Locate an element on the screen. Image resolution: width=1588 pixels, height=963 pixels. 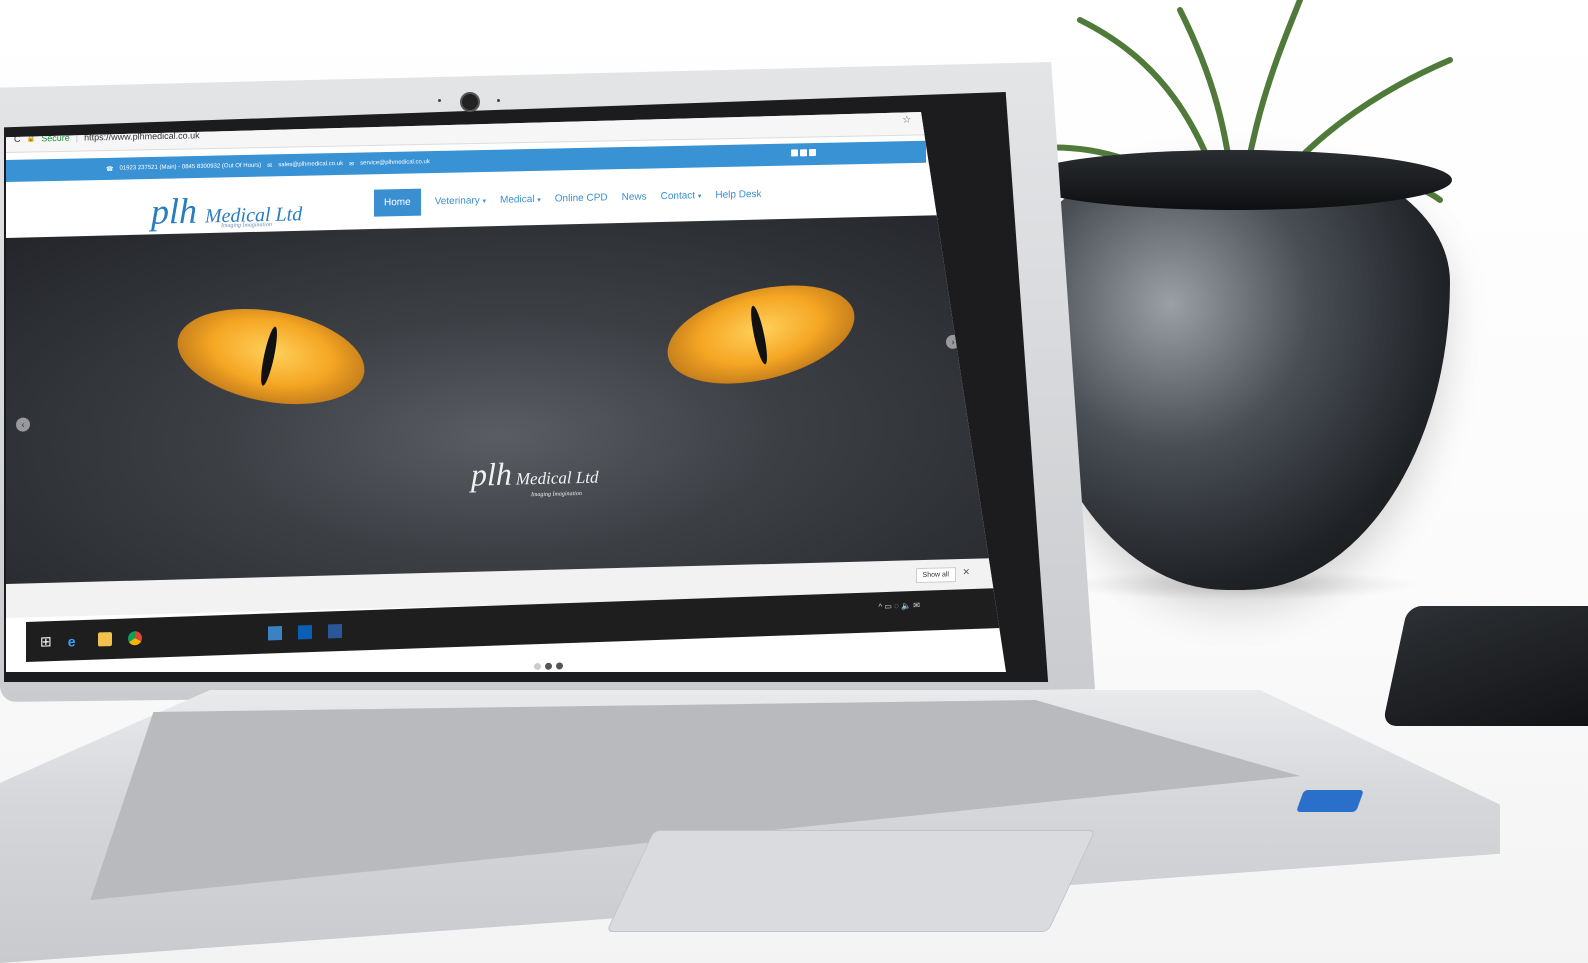
sales-email-link: sales@plhmedical.co.uk is located at coordinates (310, 164).